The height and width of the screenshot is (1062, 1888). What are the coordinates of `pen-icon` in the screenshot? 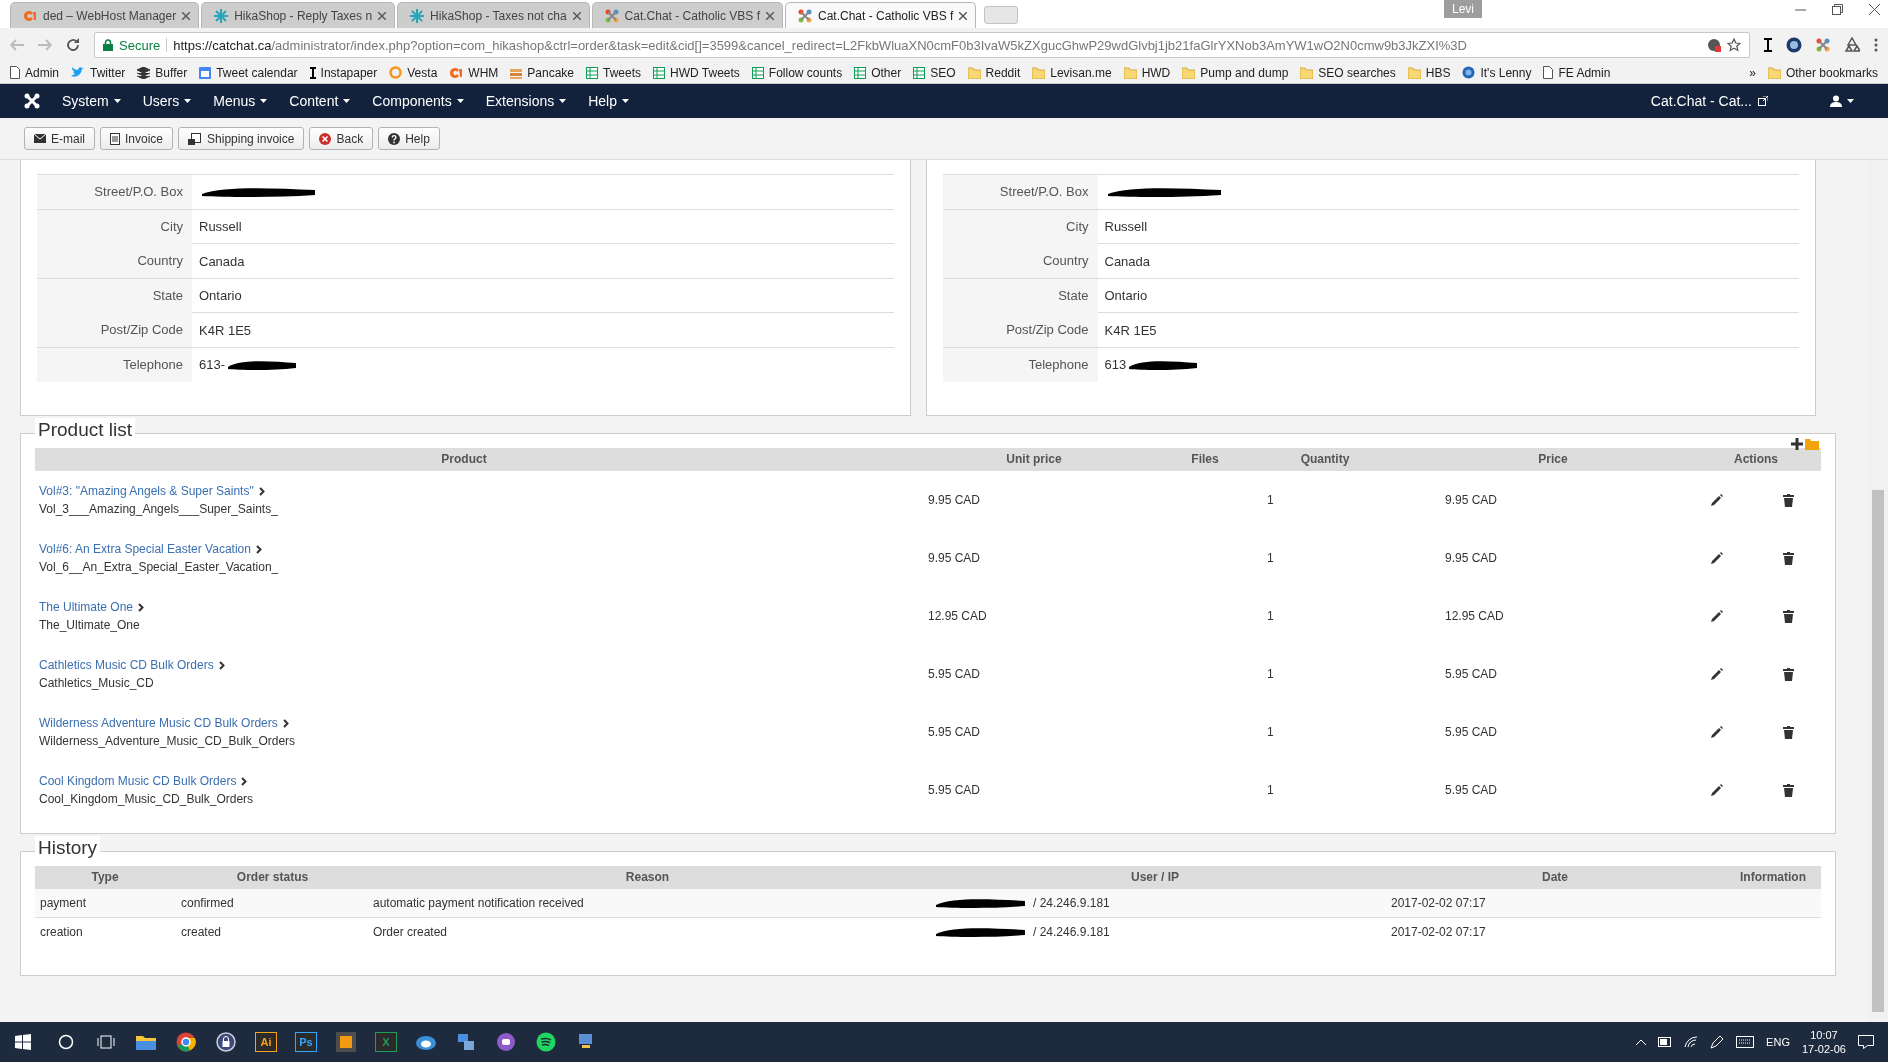 It's located at (1717, 1042).